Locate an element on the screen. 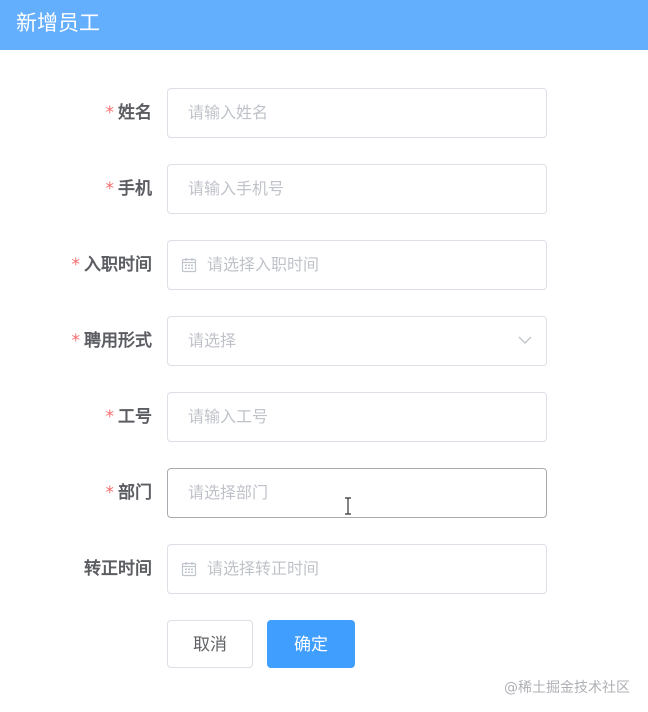 The height and width of the screenshot is (712, 648). form-row-phone: * 手机 请输入手机号 is located at coordinates (324, 189).